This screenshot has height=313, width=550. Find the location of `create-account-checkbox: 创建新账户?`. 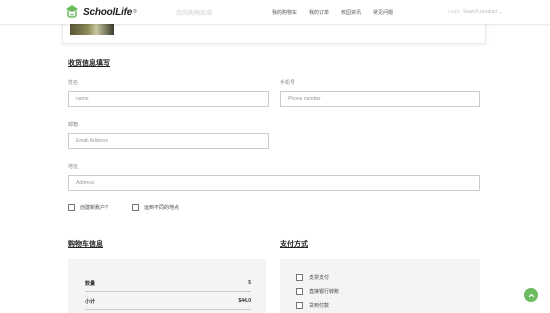

create-account-checkbox: 创建新账户? is located at coordinates (88, 207).